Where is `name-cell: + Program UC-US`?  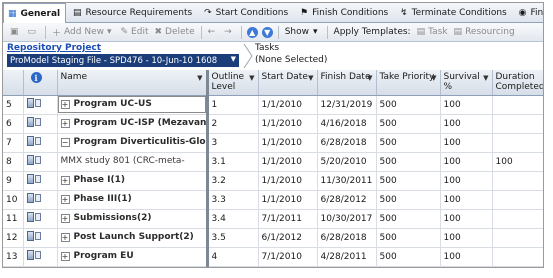 name-cell: + Program UC-US is located at coordinates (133, 105).